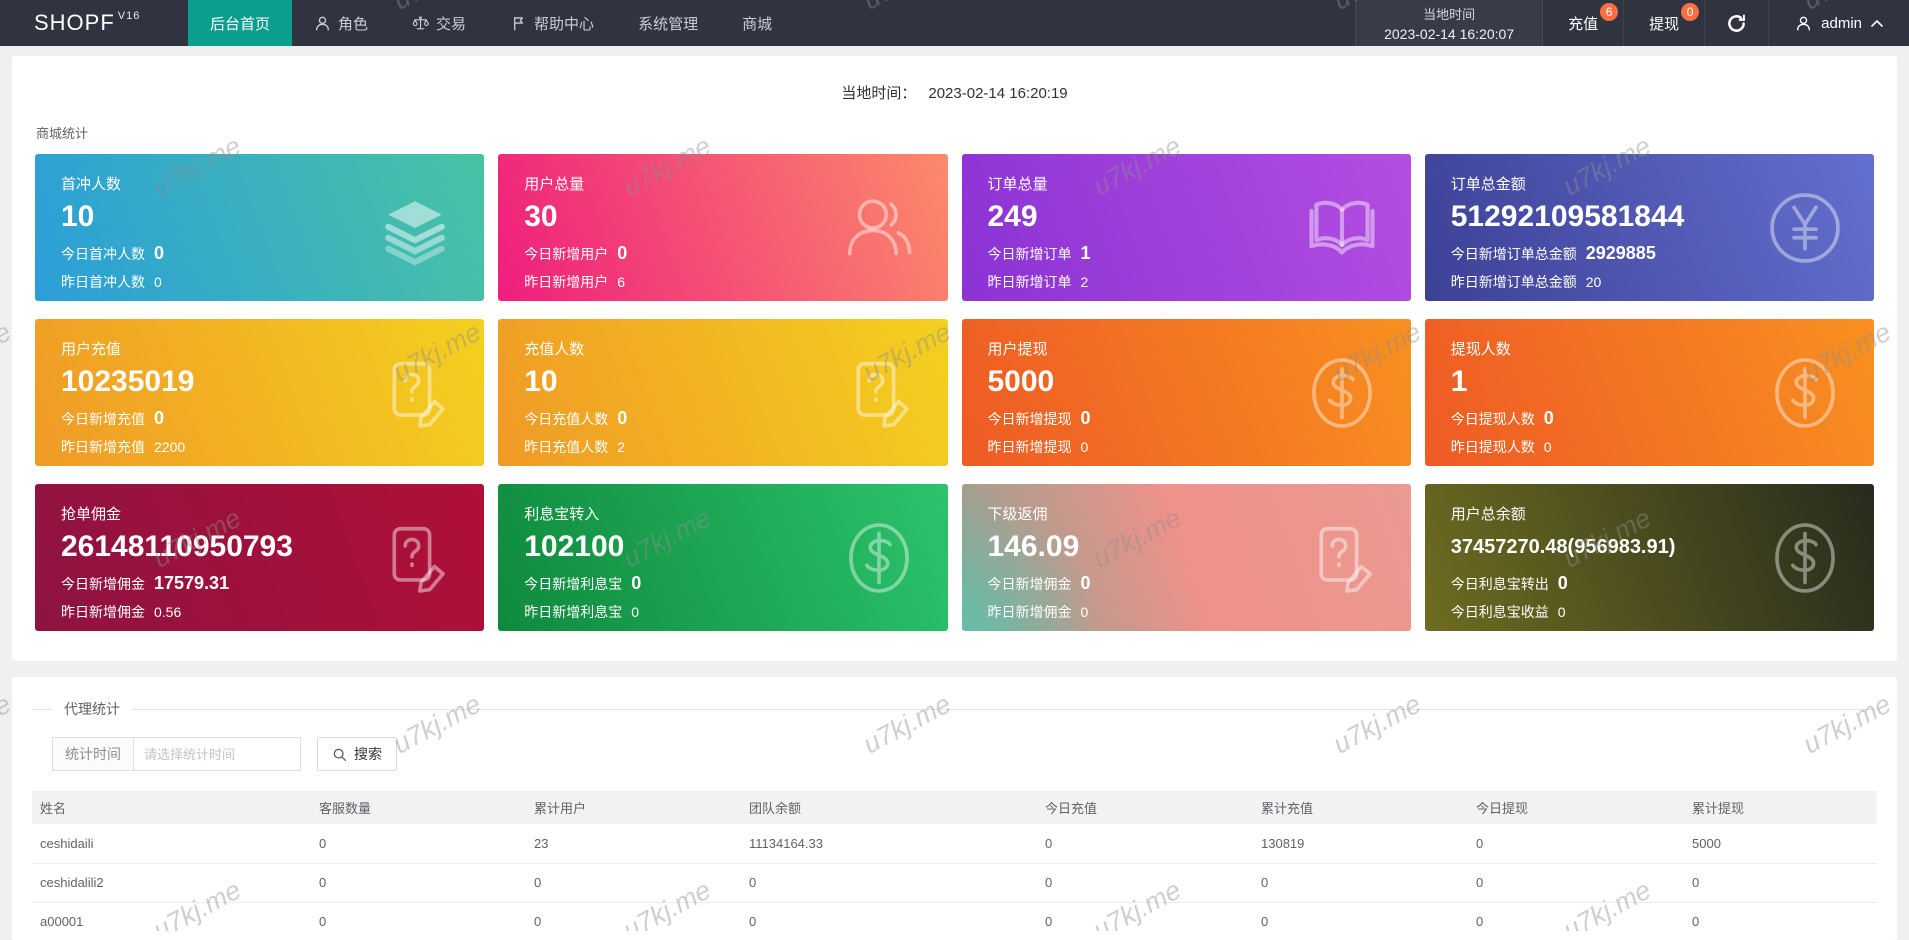  I want to click on withdraw-button: 提现 0, so click(1665, 23).